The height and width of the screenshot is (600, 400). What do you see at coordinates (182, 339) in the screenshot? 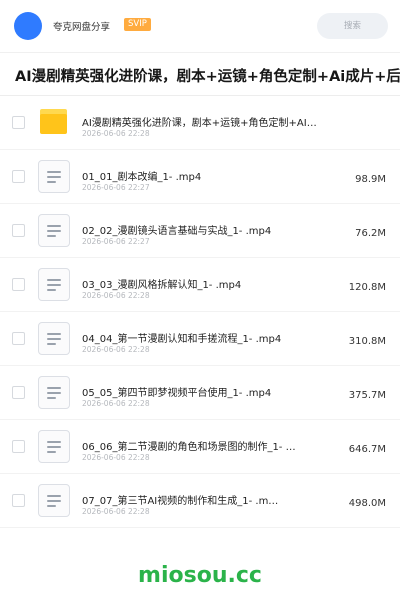
I see `file-name: 04_04_第一节漫剧认知和手搓流程_1- .mp4` at bounding box center [182, 339].